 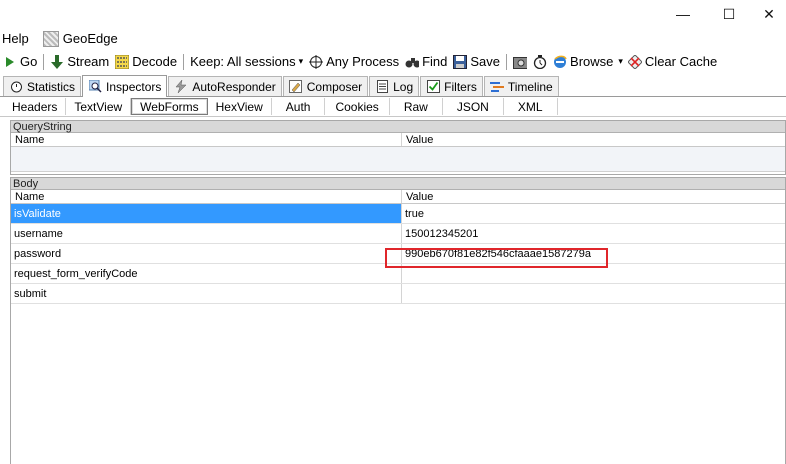 I want to click on menu-help-label: Help, so click(x=15, y=38).